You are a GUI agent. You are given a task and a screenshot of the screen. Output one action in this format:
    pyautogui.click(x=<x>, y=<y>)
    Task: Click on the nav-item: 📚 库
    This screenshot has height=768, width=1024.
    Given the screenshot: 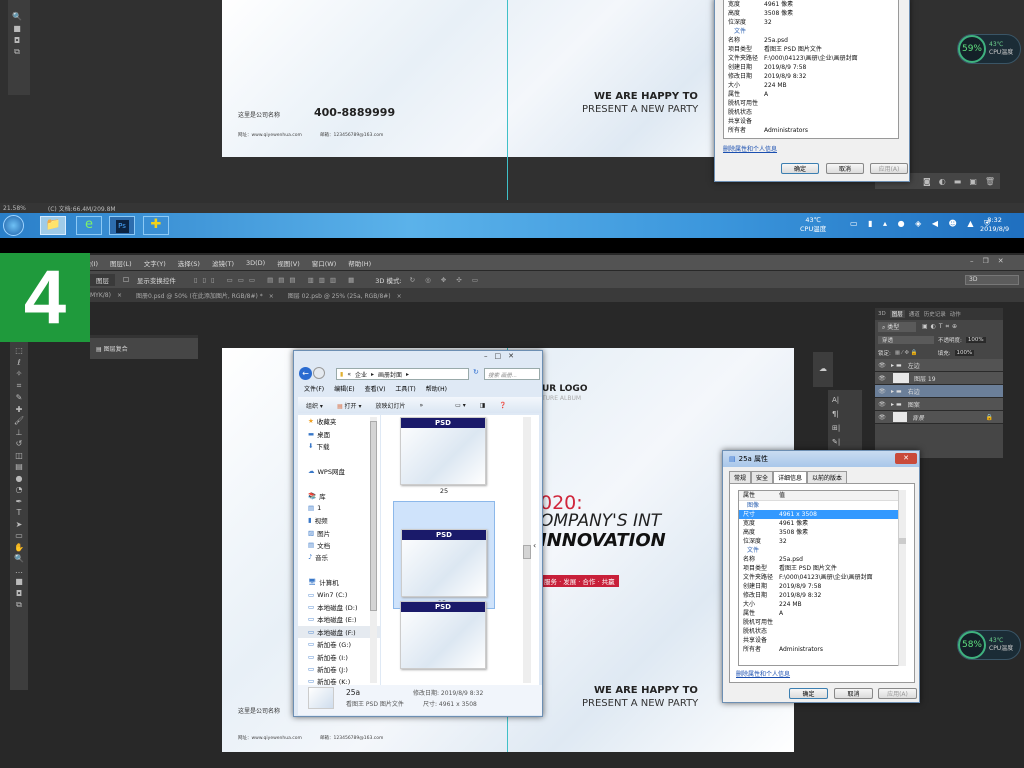 What is the action you would take?
    pyautogui.click(x=339, y=495)
    